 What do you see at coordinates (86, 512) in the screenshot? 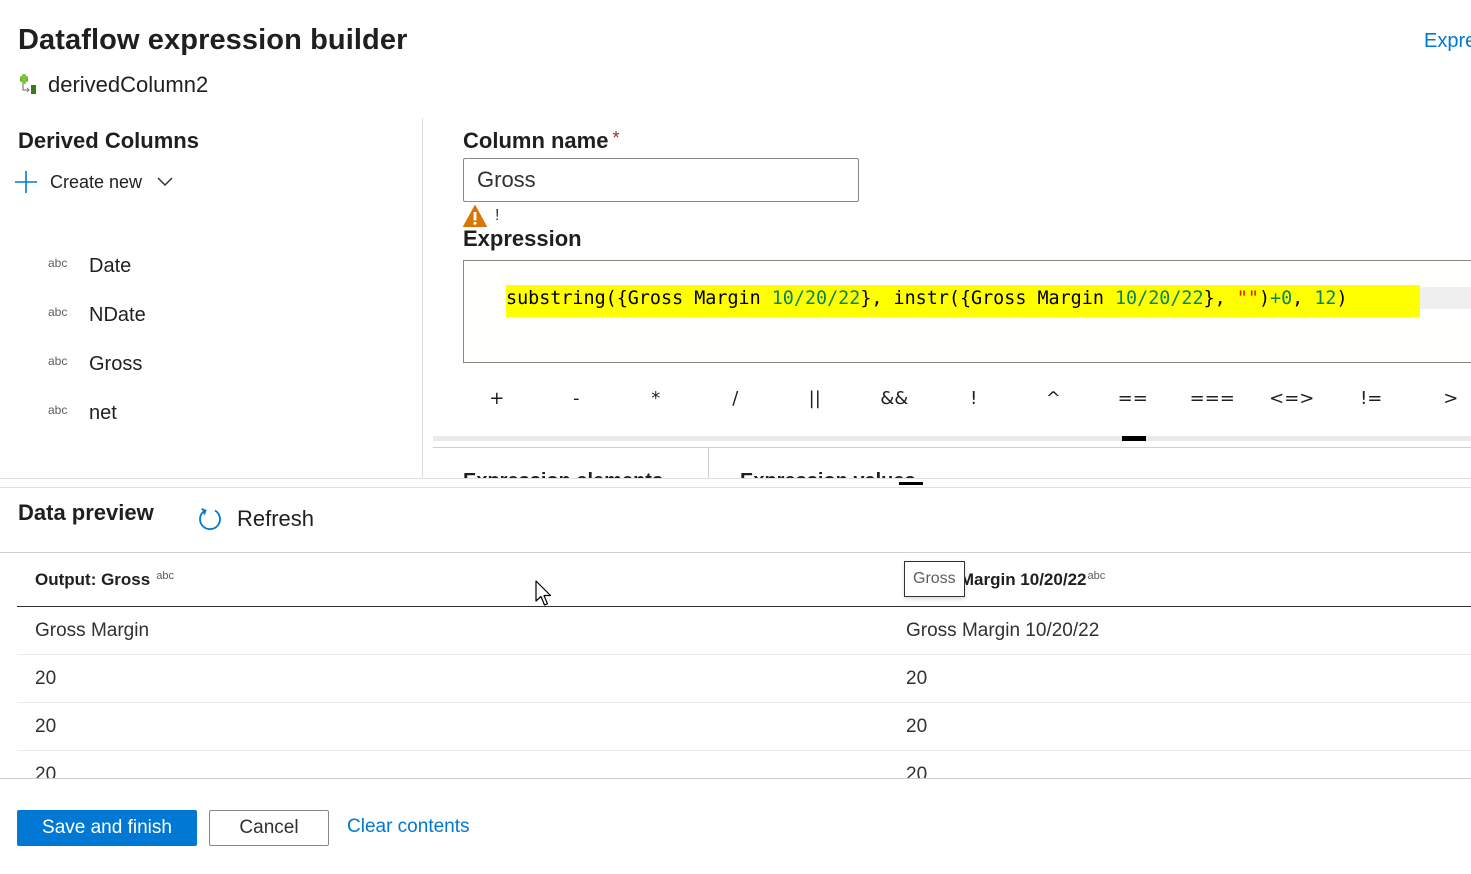
I see `data-preview-heading: Data preview` at bounding box center [86, 512].